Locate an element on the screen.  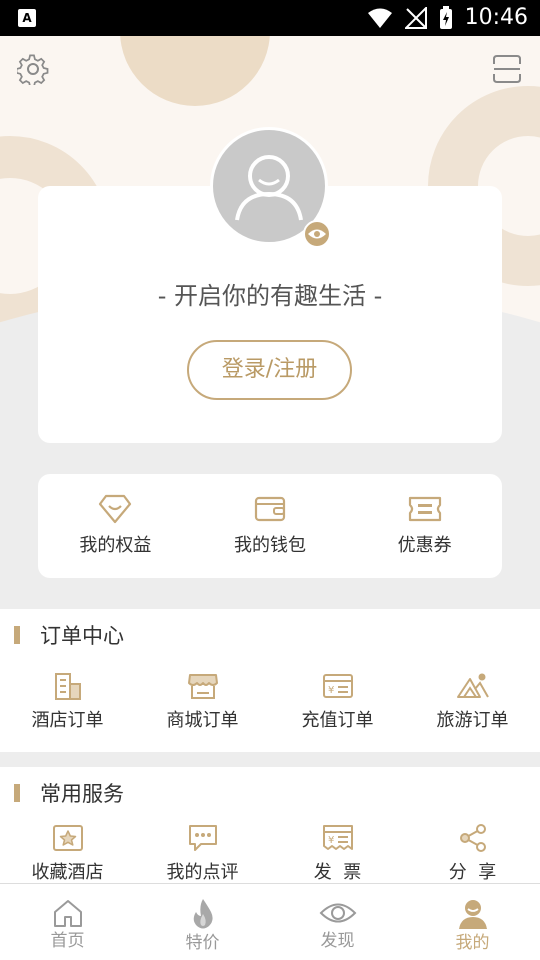
tab-specials: 特价 is located at coordinates (202, 922).